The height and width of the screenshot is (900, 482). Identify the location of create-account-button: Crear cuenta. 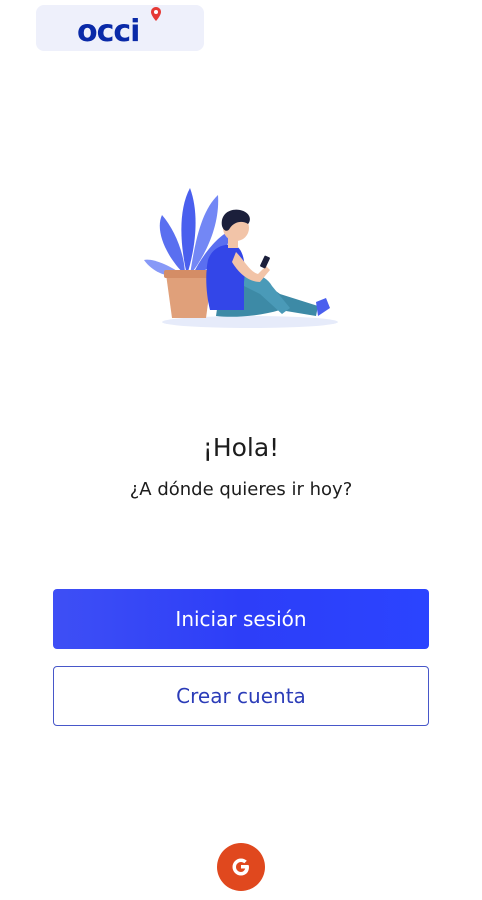
(241, 696).